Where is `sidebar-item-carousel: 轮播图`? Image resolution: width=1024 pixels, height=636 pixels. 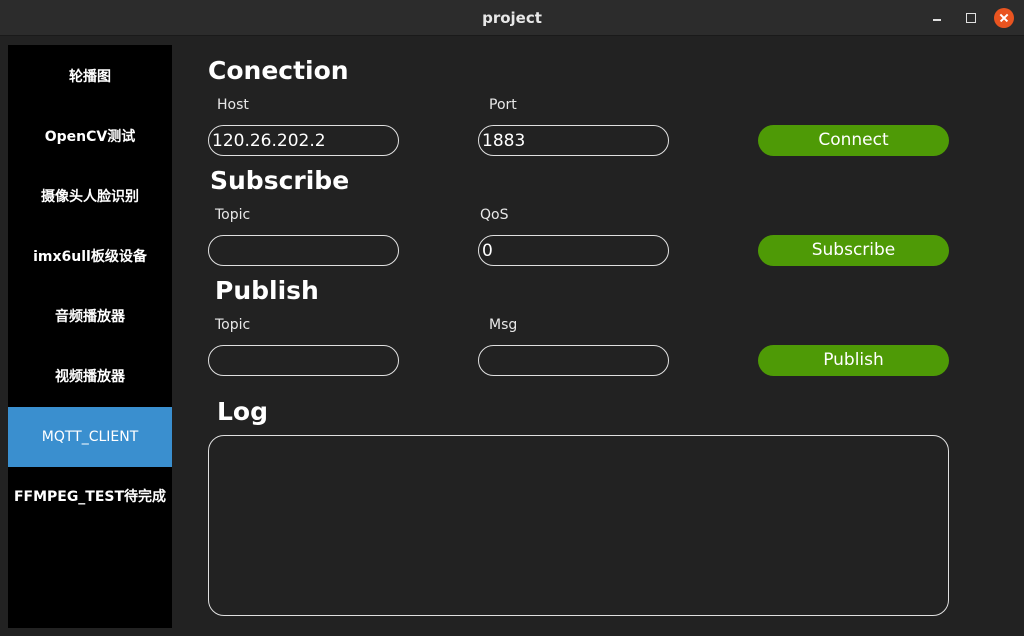 sidebar-item-carousel: 轮播图 is located at coordinates (90, 77).